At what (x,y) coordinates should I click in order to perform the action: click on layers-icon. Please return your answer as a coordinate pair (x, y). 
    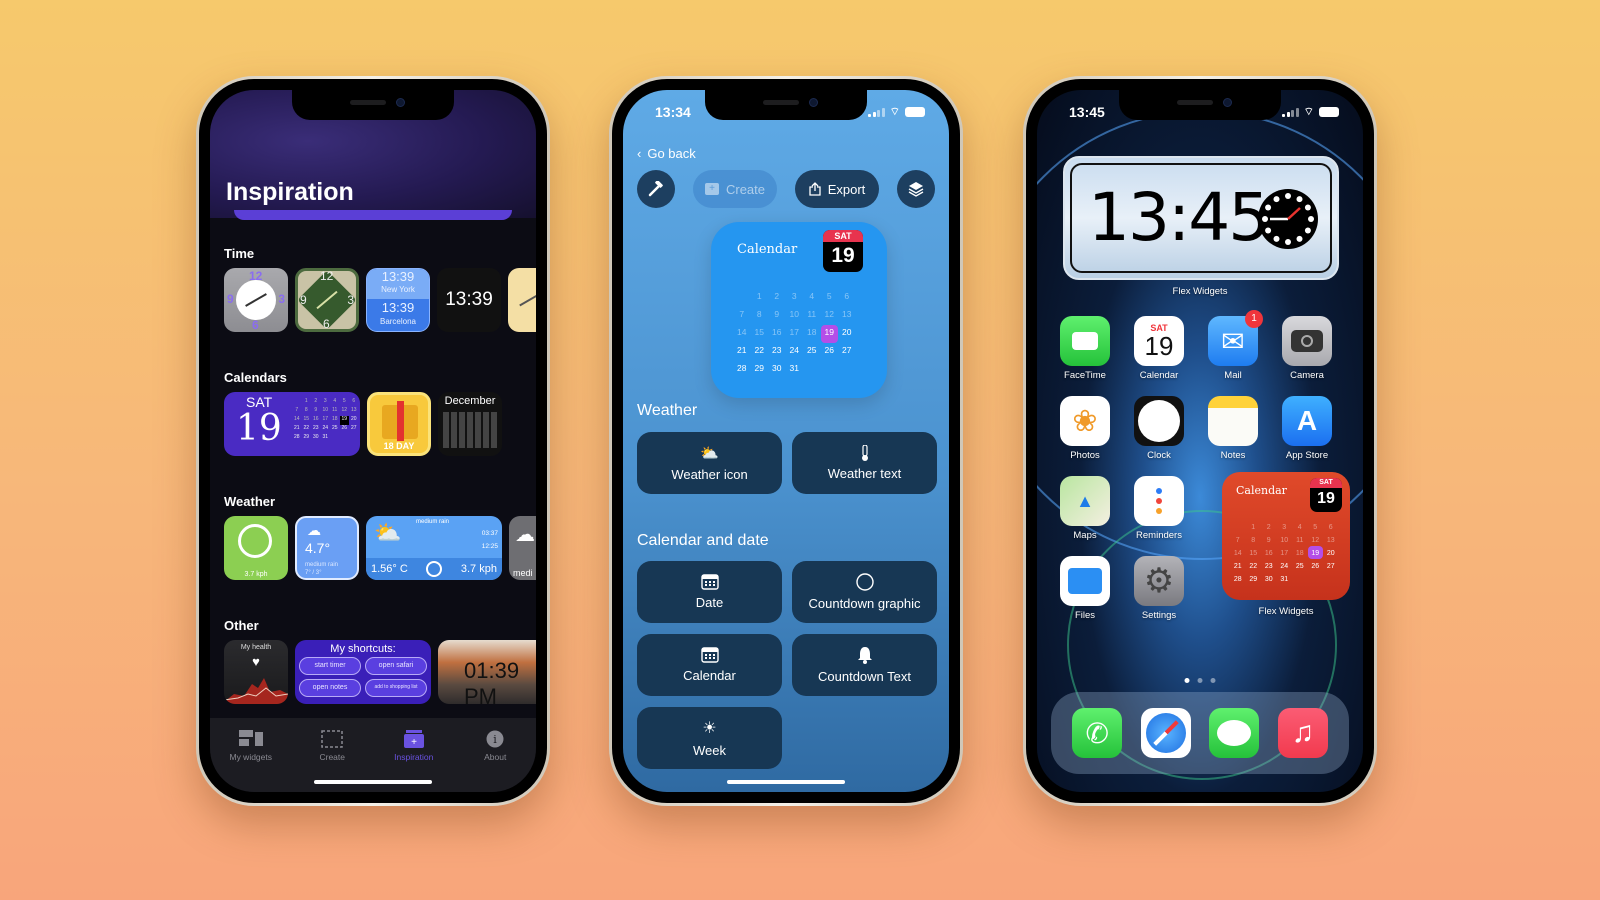
    Looking at the image, I should click on (916, 189).